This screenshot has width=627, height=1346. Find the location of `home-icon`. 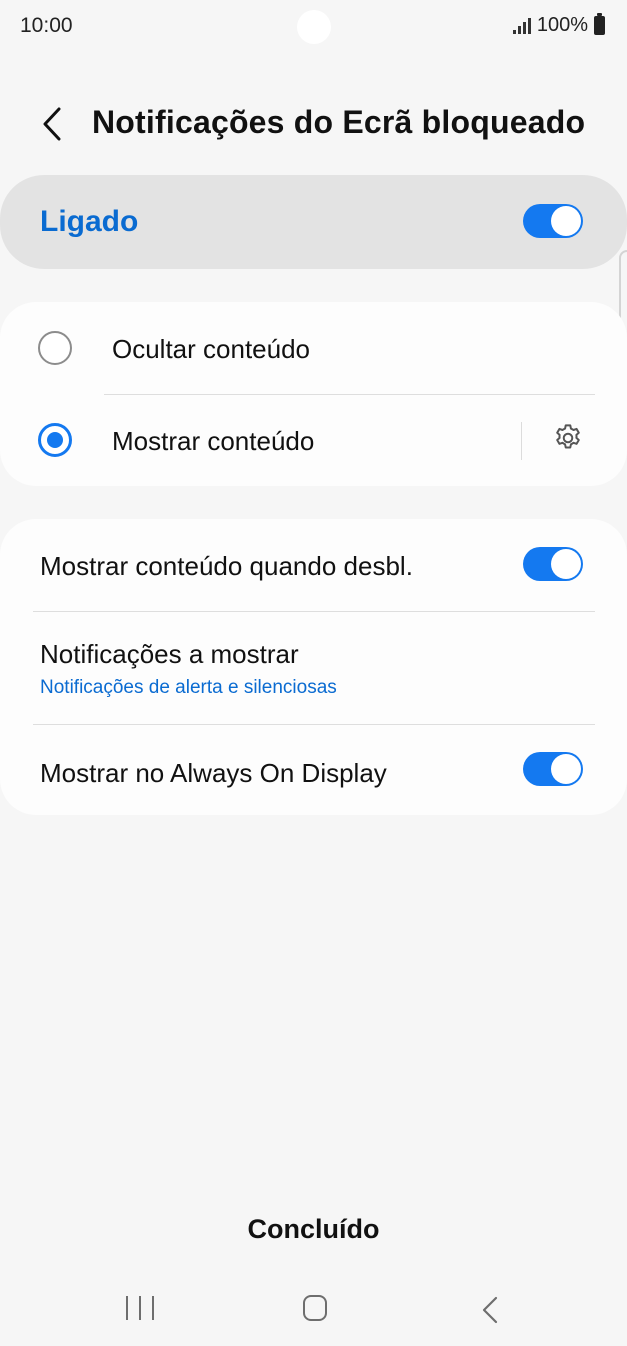

home-icon is located at coordinates (315, 1308).